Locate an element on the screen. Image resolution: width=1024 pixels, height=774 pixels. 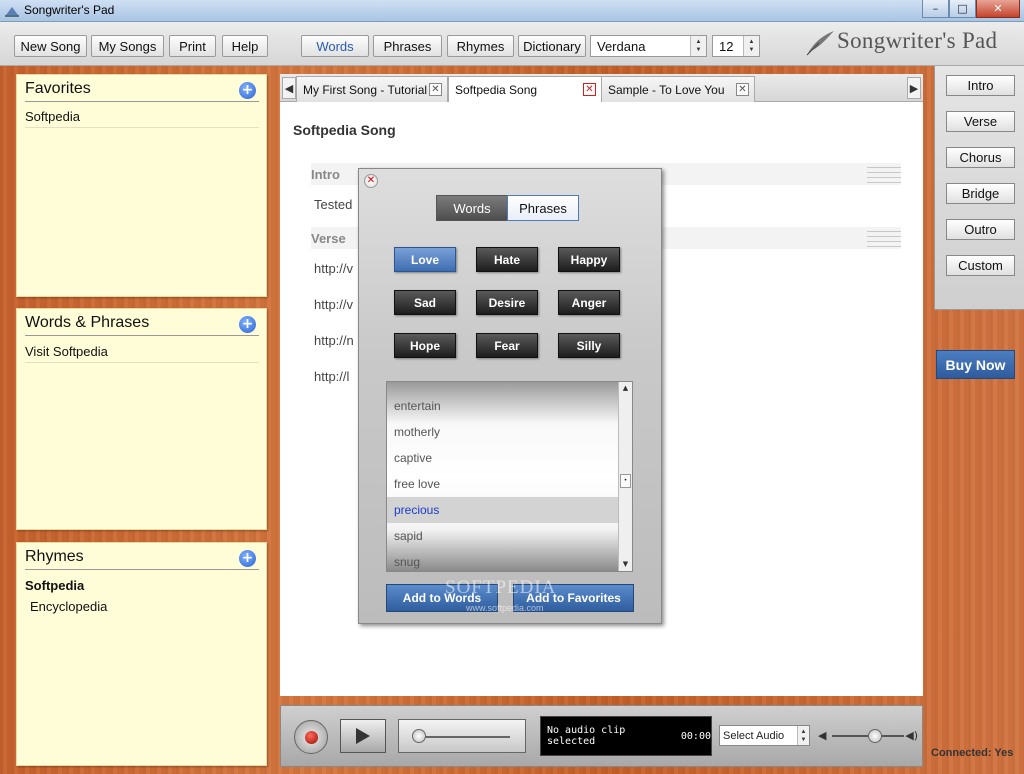
rhymes-panel: Rhymes + Softpedia Encyclopedia is located at coordinates (141, 654).